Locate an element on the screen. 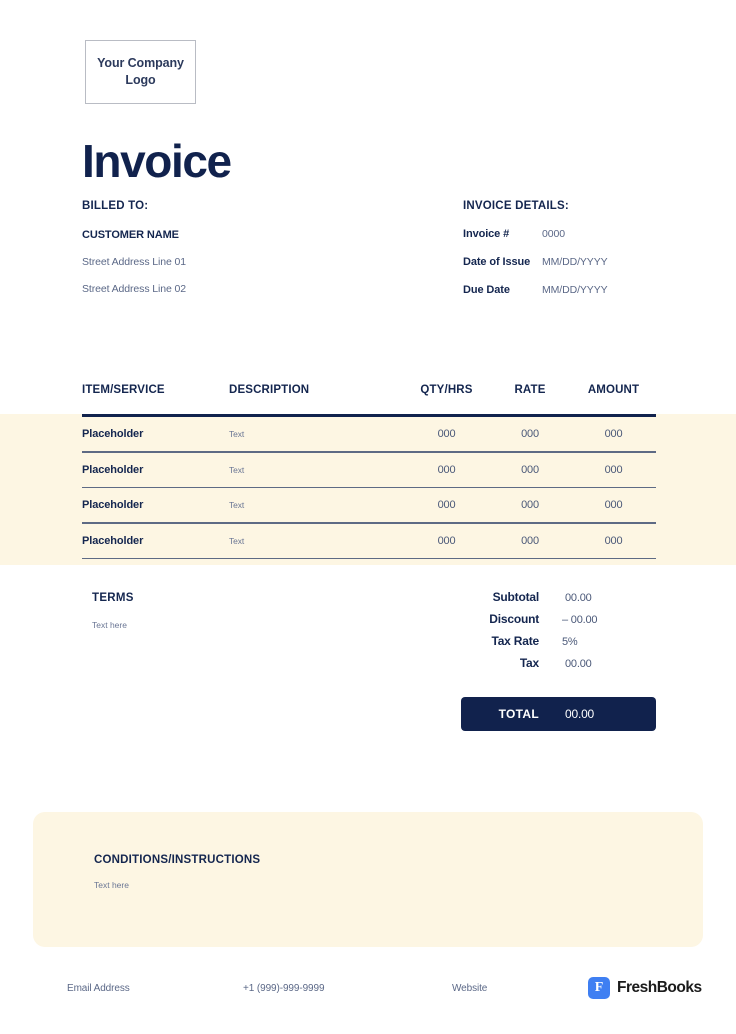 Image resolution: width=736 pixels, height=1034 pixels. freshbooks-wordmark: FreshBooks is located at coordinates (659, 987).